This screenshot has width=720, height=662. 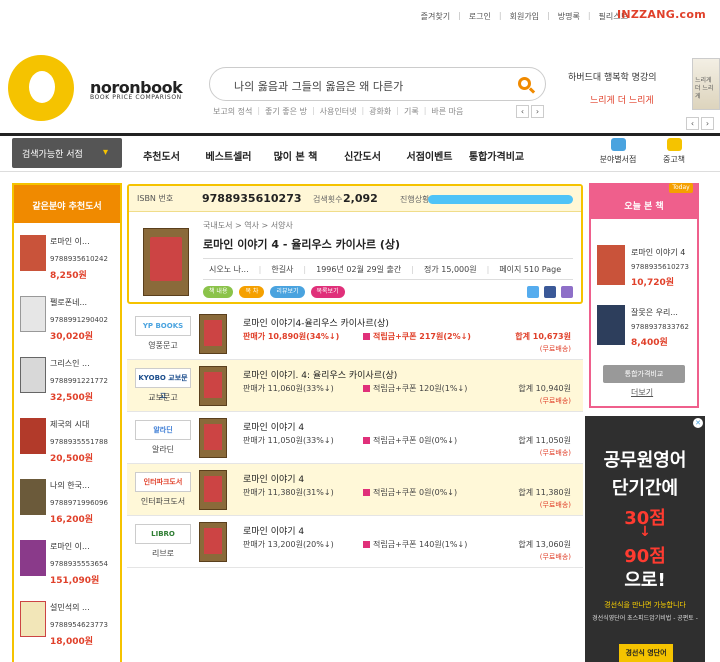 What do you see at coordinates (163, 326) in the screenshot?
I see `store-logo: YP BOOKS` at bounding box center [163, 326].